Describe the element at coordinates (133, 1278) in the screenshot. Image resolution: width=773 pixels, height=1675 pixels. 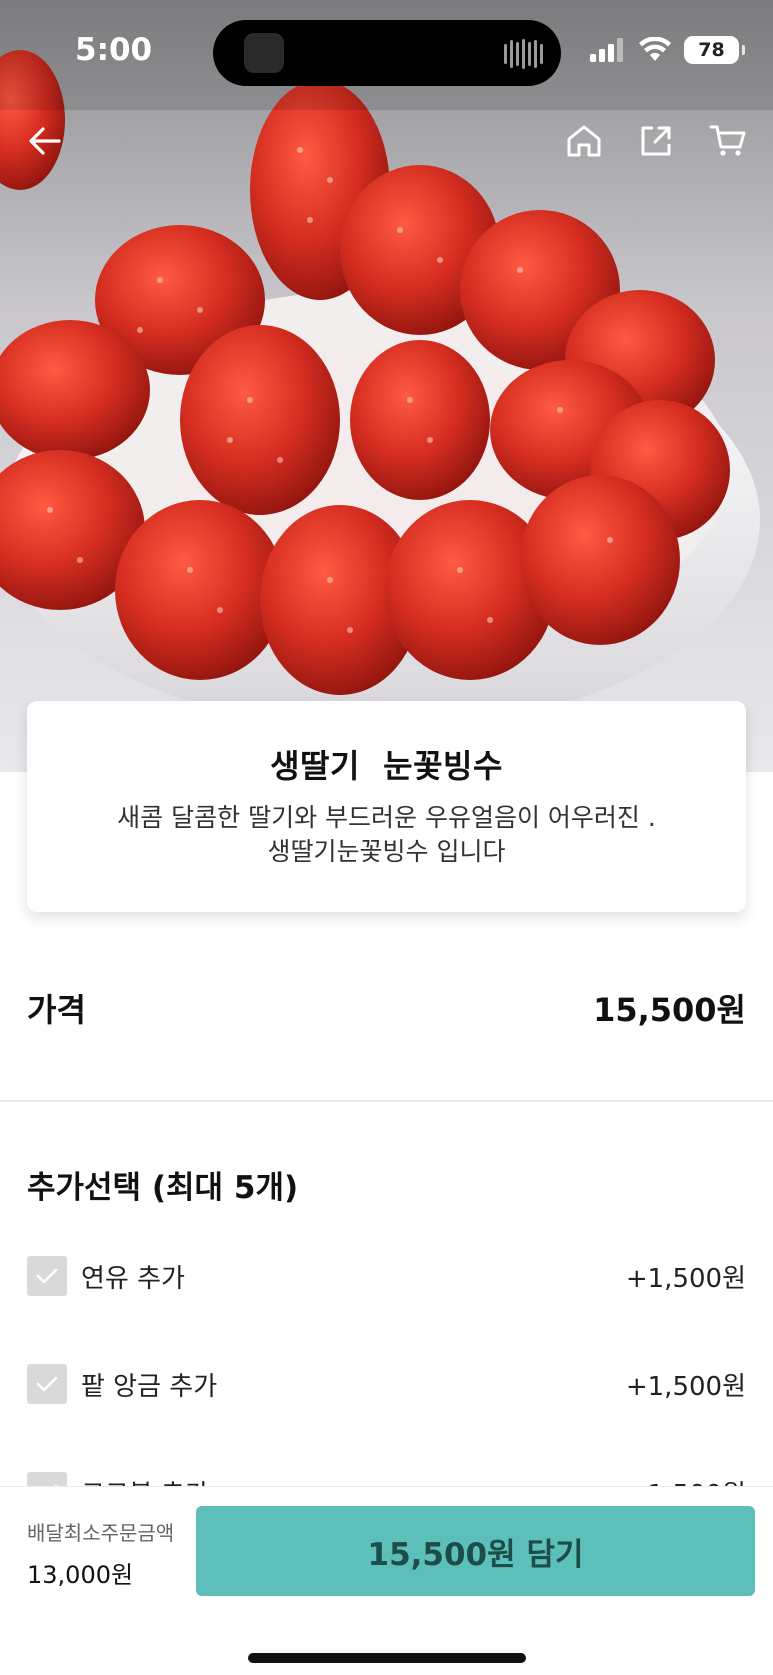
I see `option-label: 연유 추가` at that location.